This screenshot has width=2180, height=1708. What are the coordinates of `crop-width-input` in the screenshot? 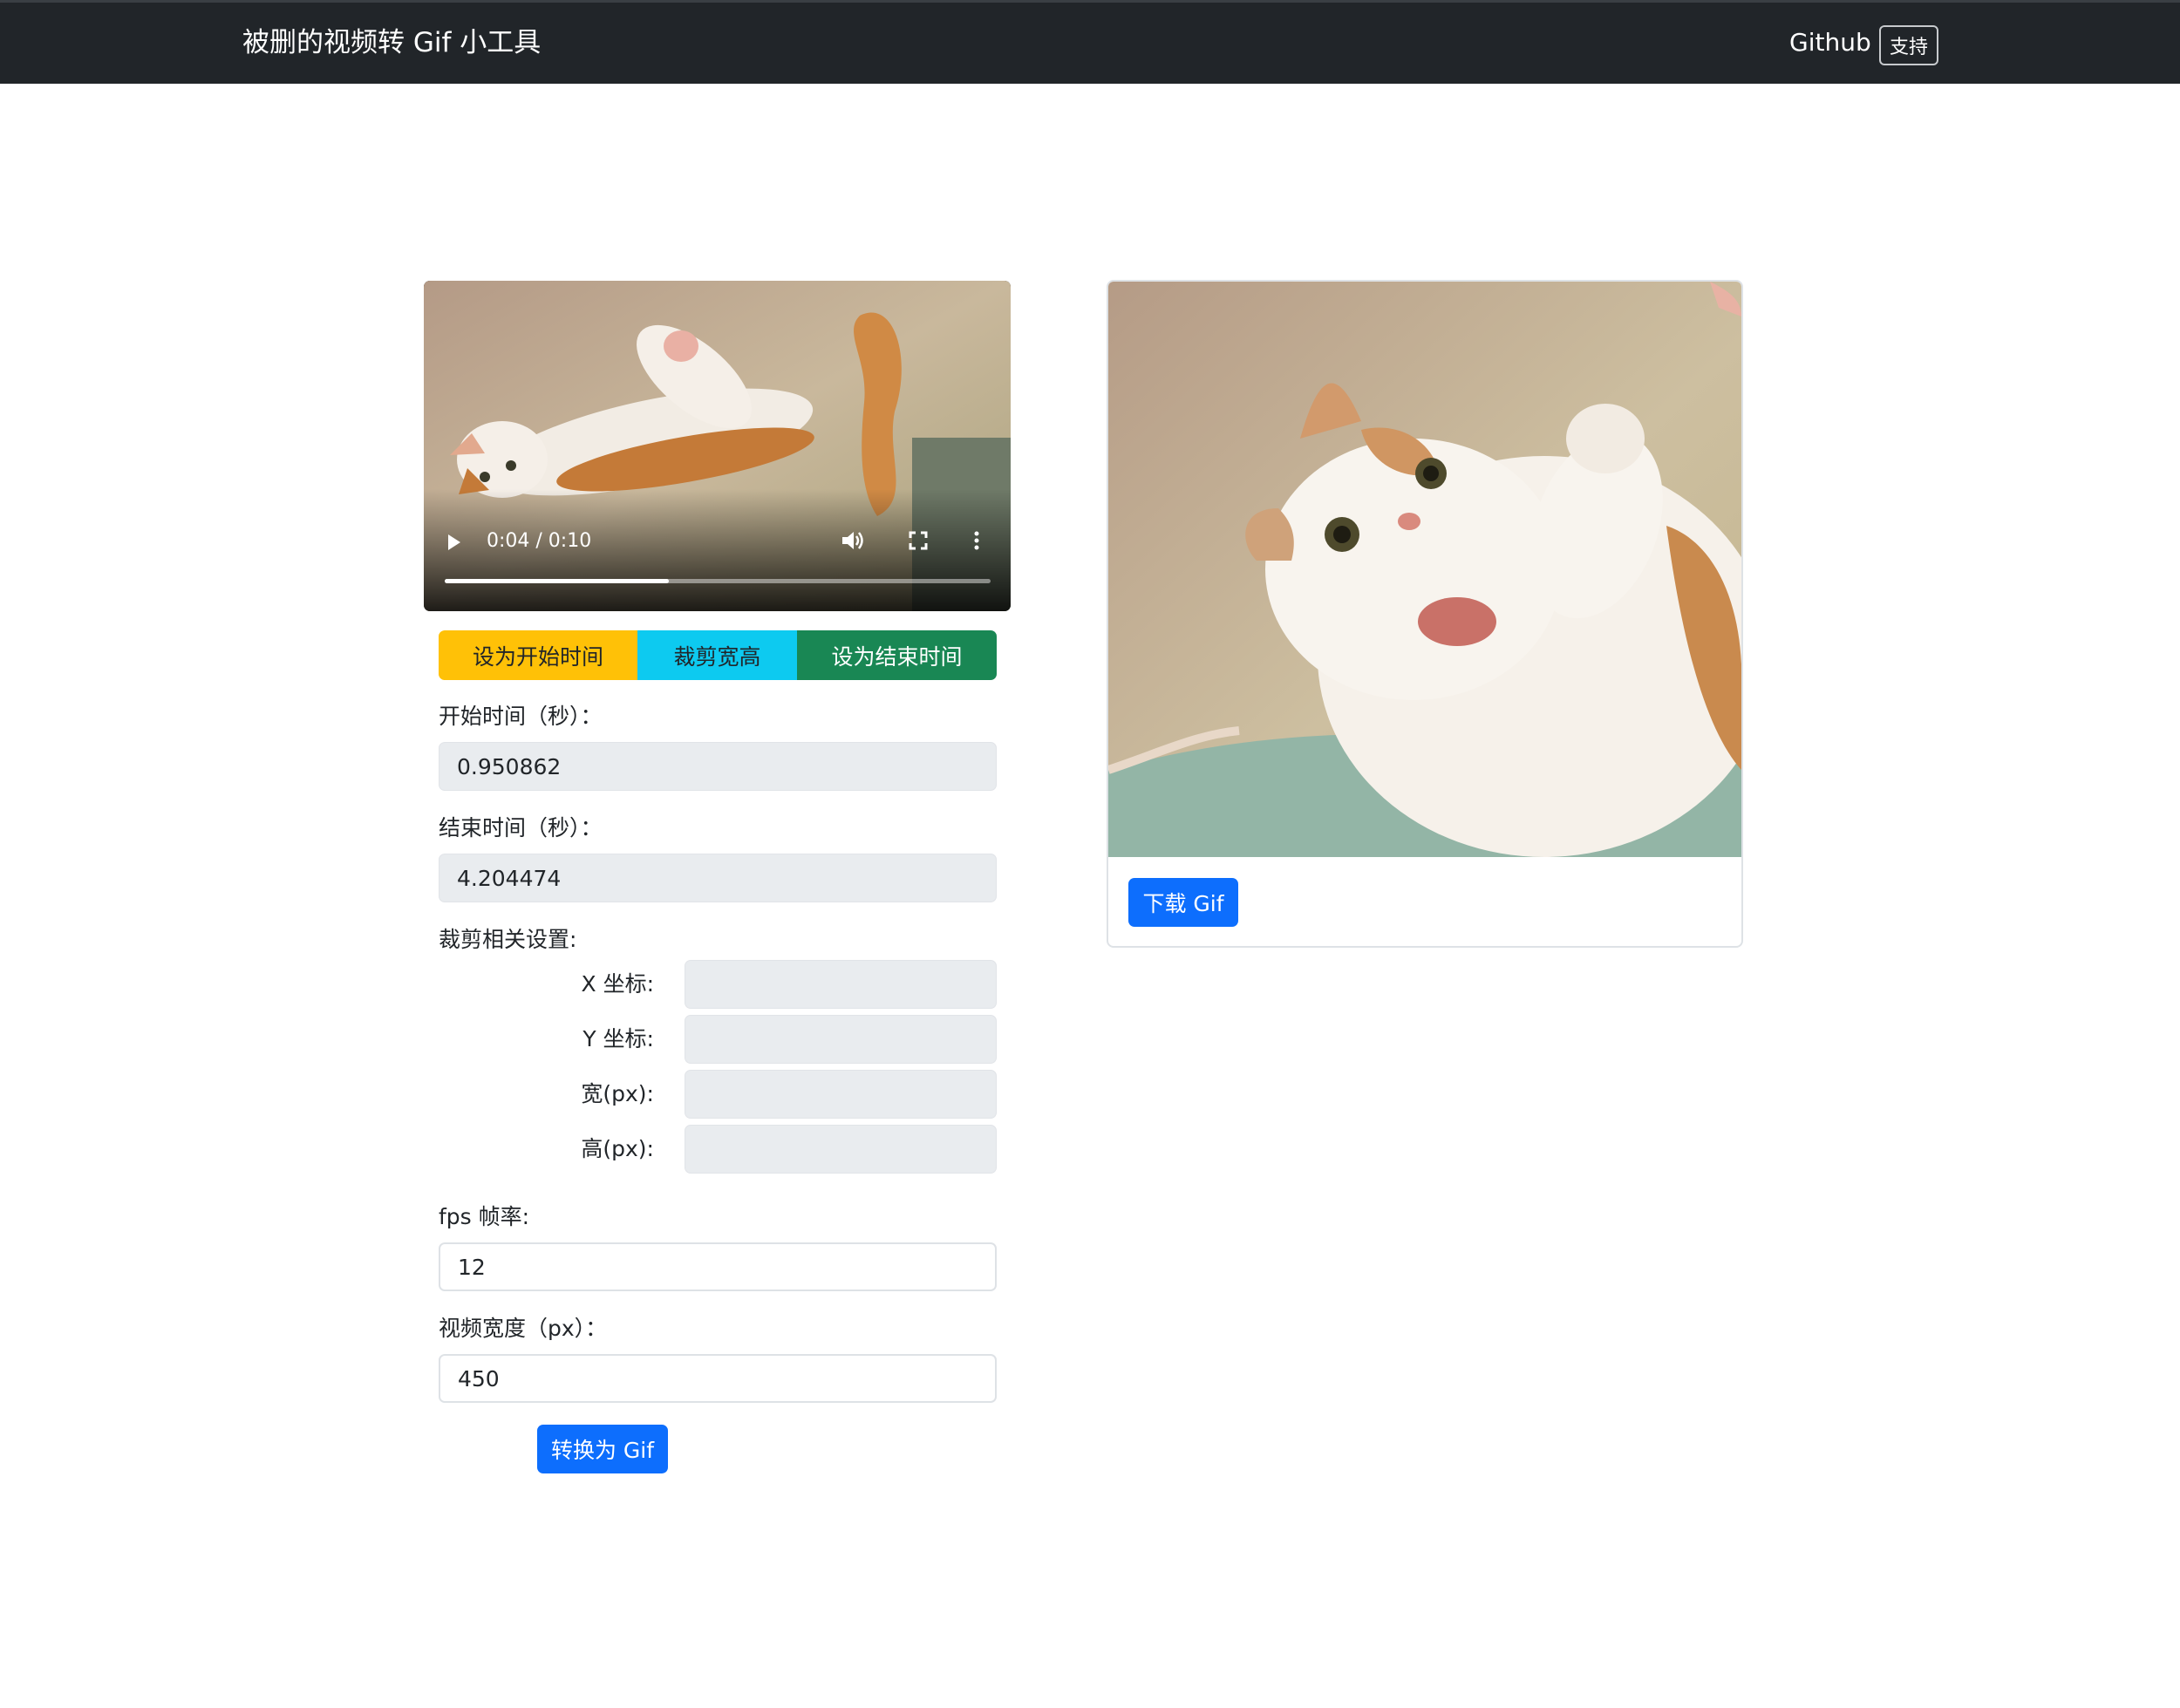 It's located at (841, 1094).